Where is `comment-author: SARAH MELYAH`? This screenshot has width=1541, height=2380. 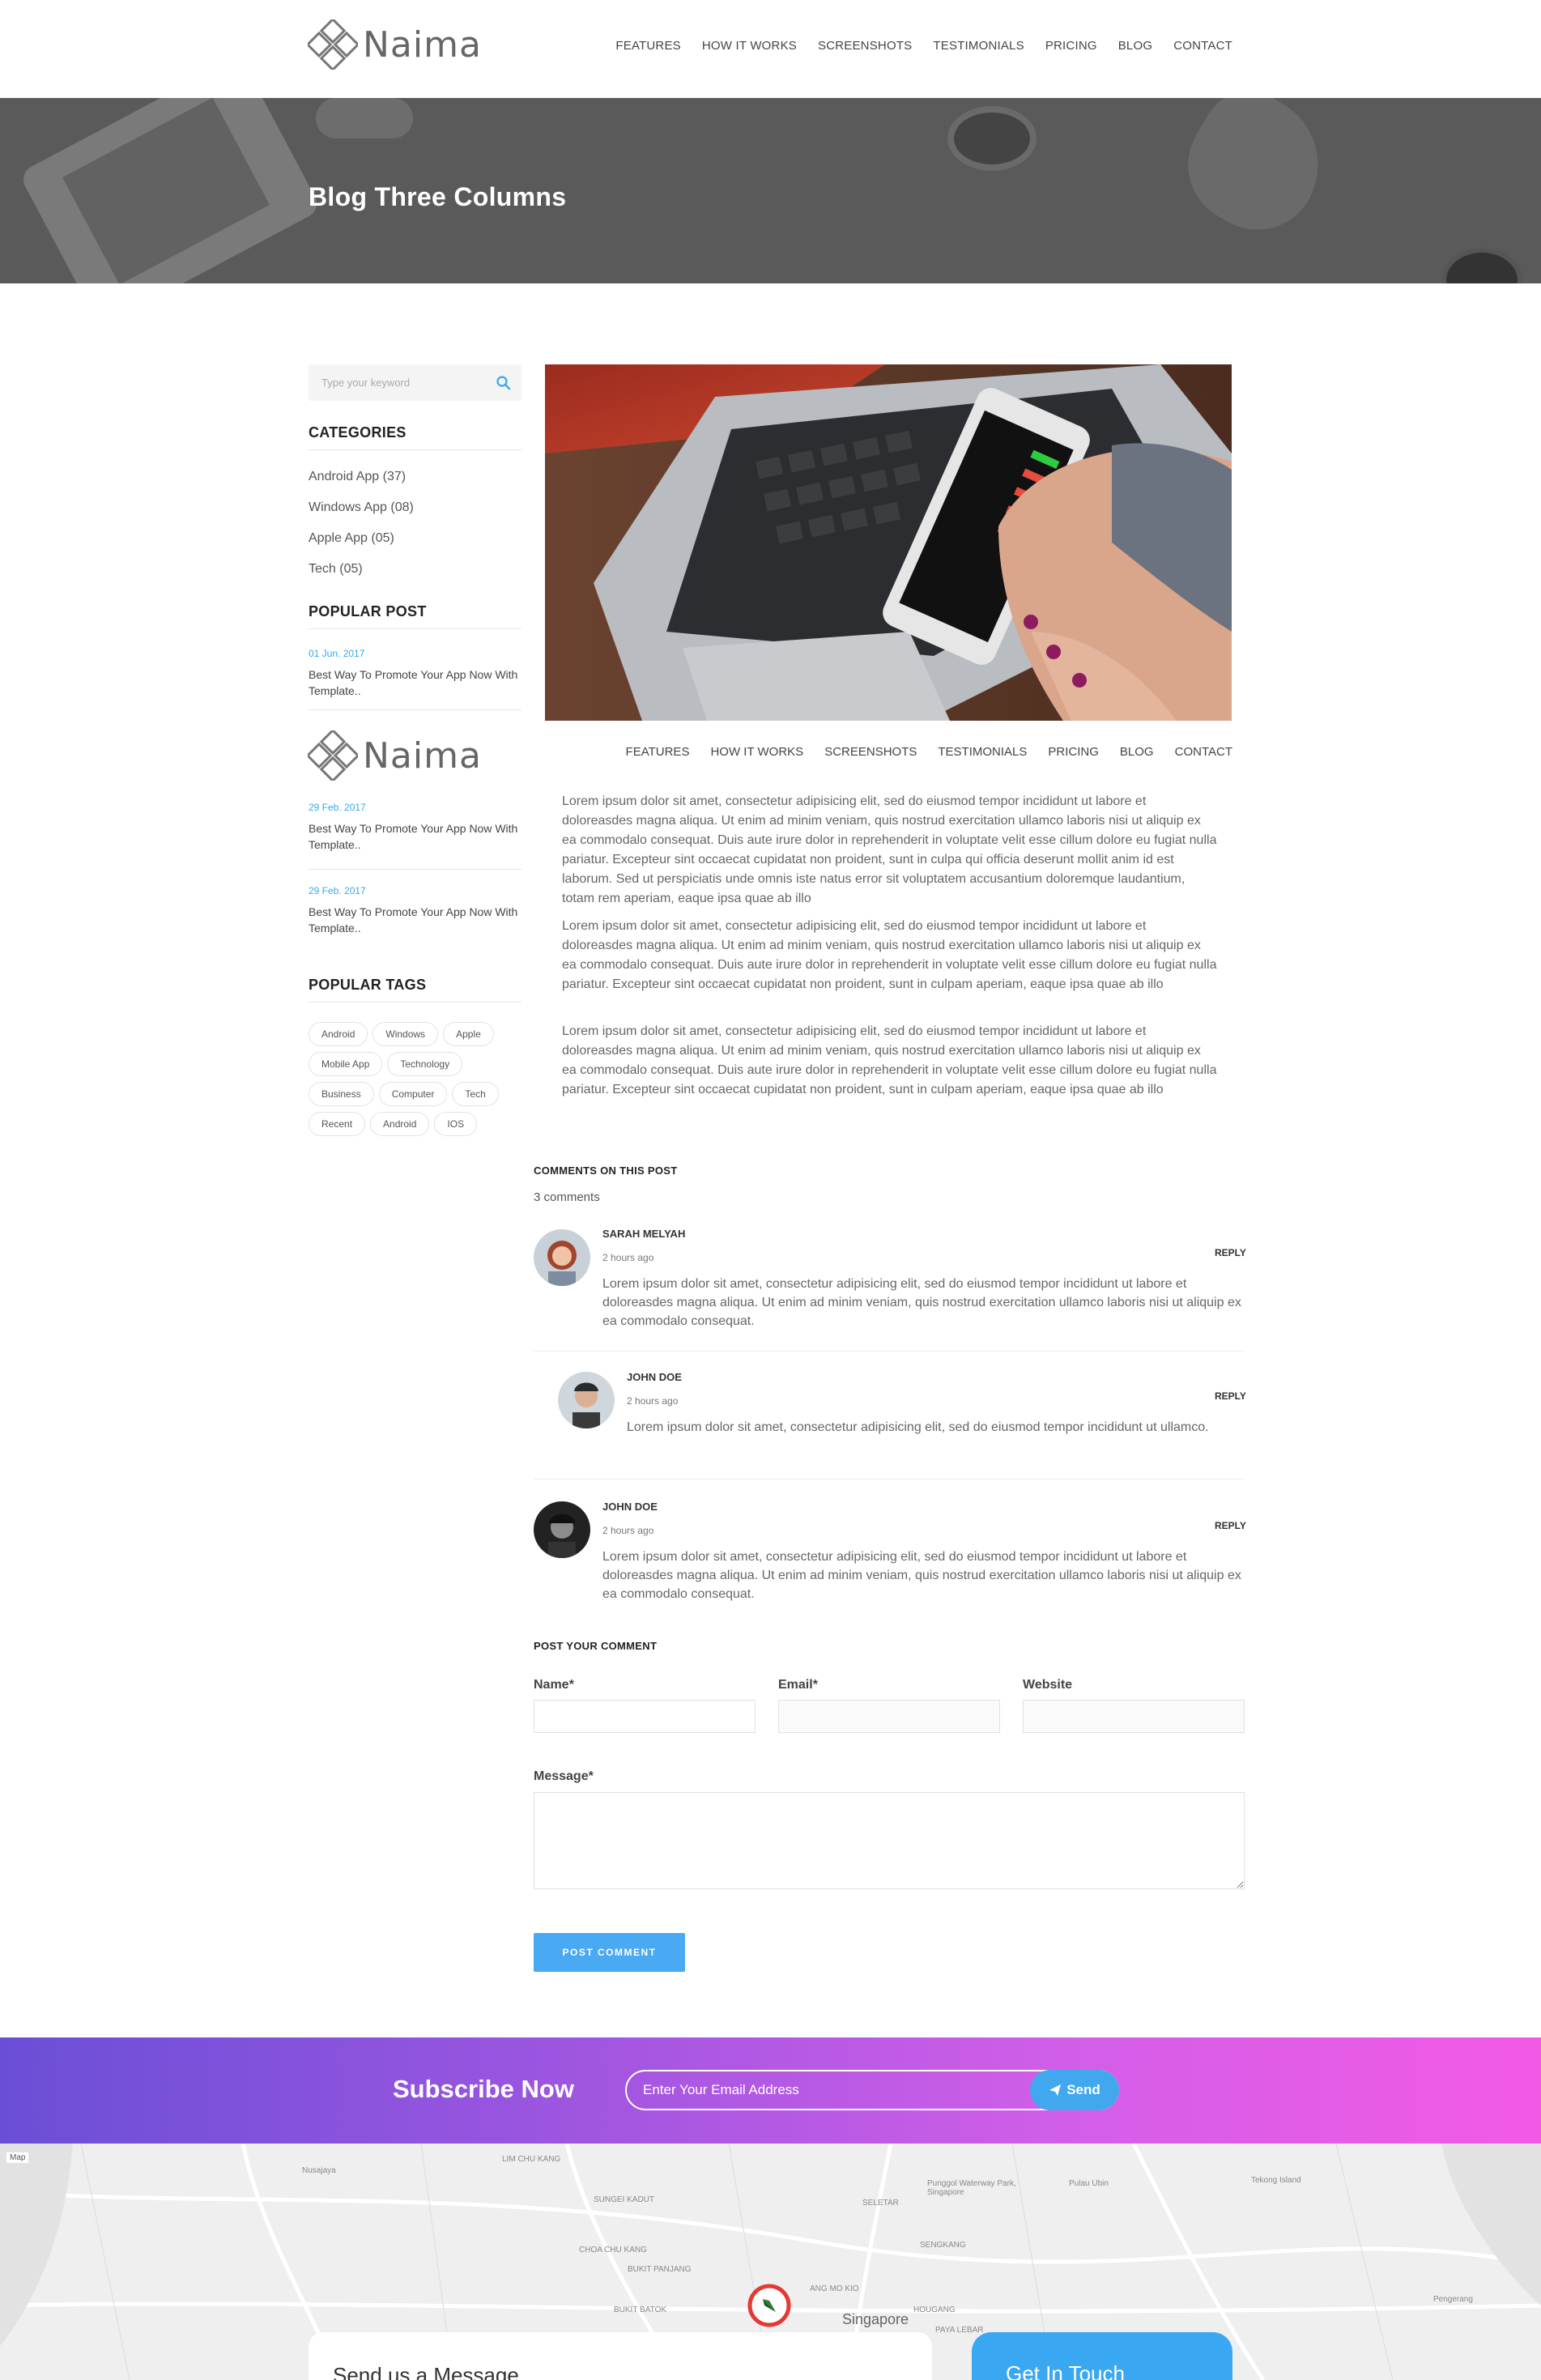
comment-author: SARAH MELYAH is located at coordinates (644, 1234).